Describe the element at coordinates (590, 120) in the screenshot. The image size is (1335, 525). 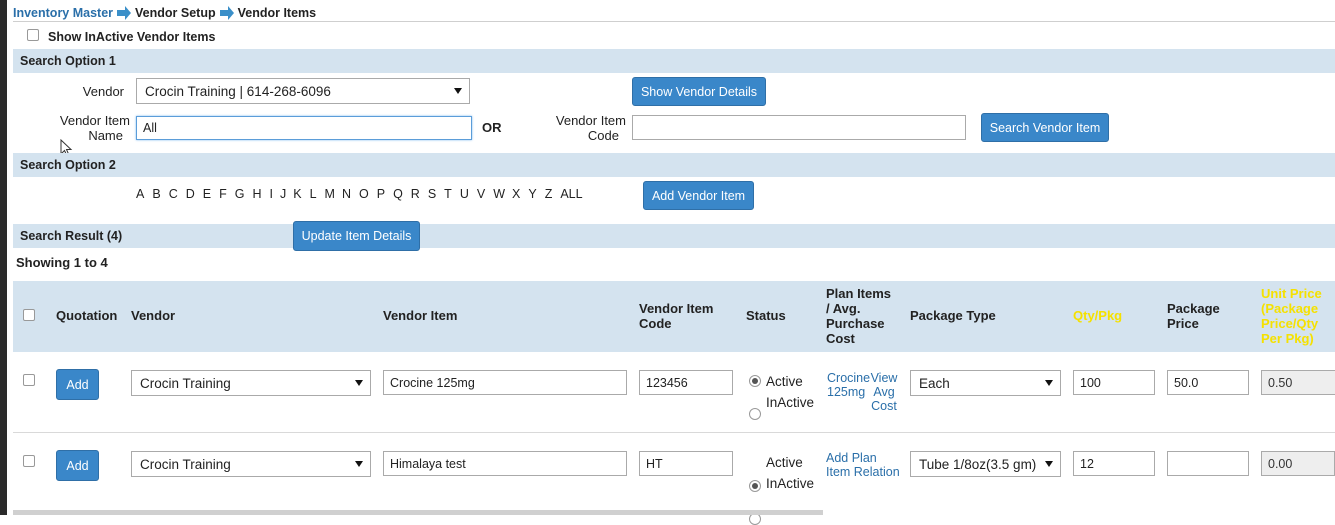
I see `vendor-item-code-label-line1: Vendor Item` at that location.